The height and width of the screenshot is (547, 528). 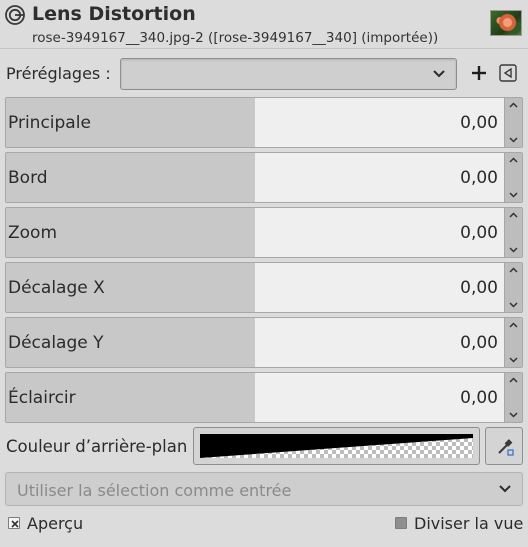 What do you see at coordinates (56, 343) in the screenshot?
I see `slider-label: Décalage Y` at bounding box center [56, 343].